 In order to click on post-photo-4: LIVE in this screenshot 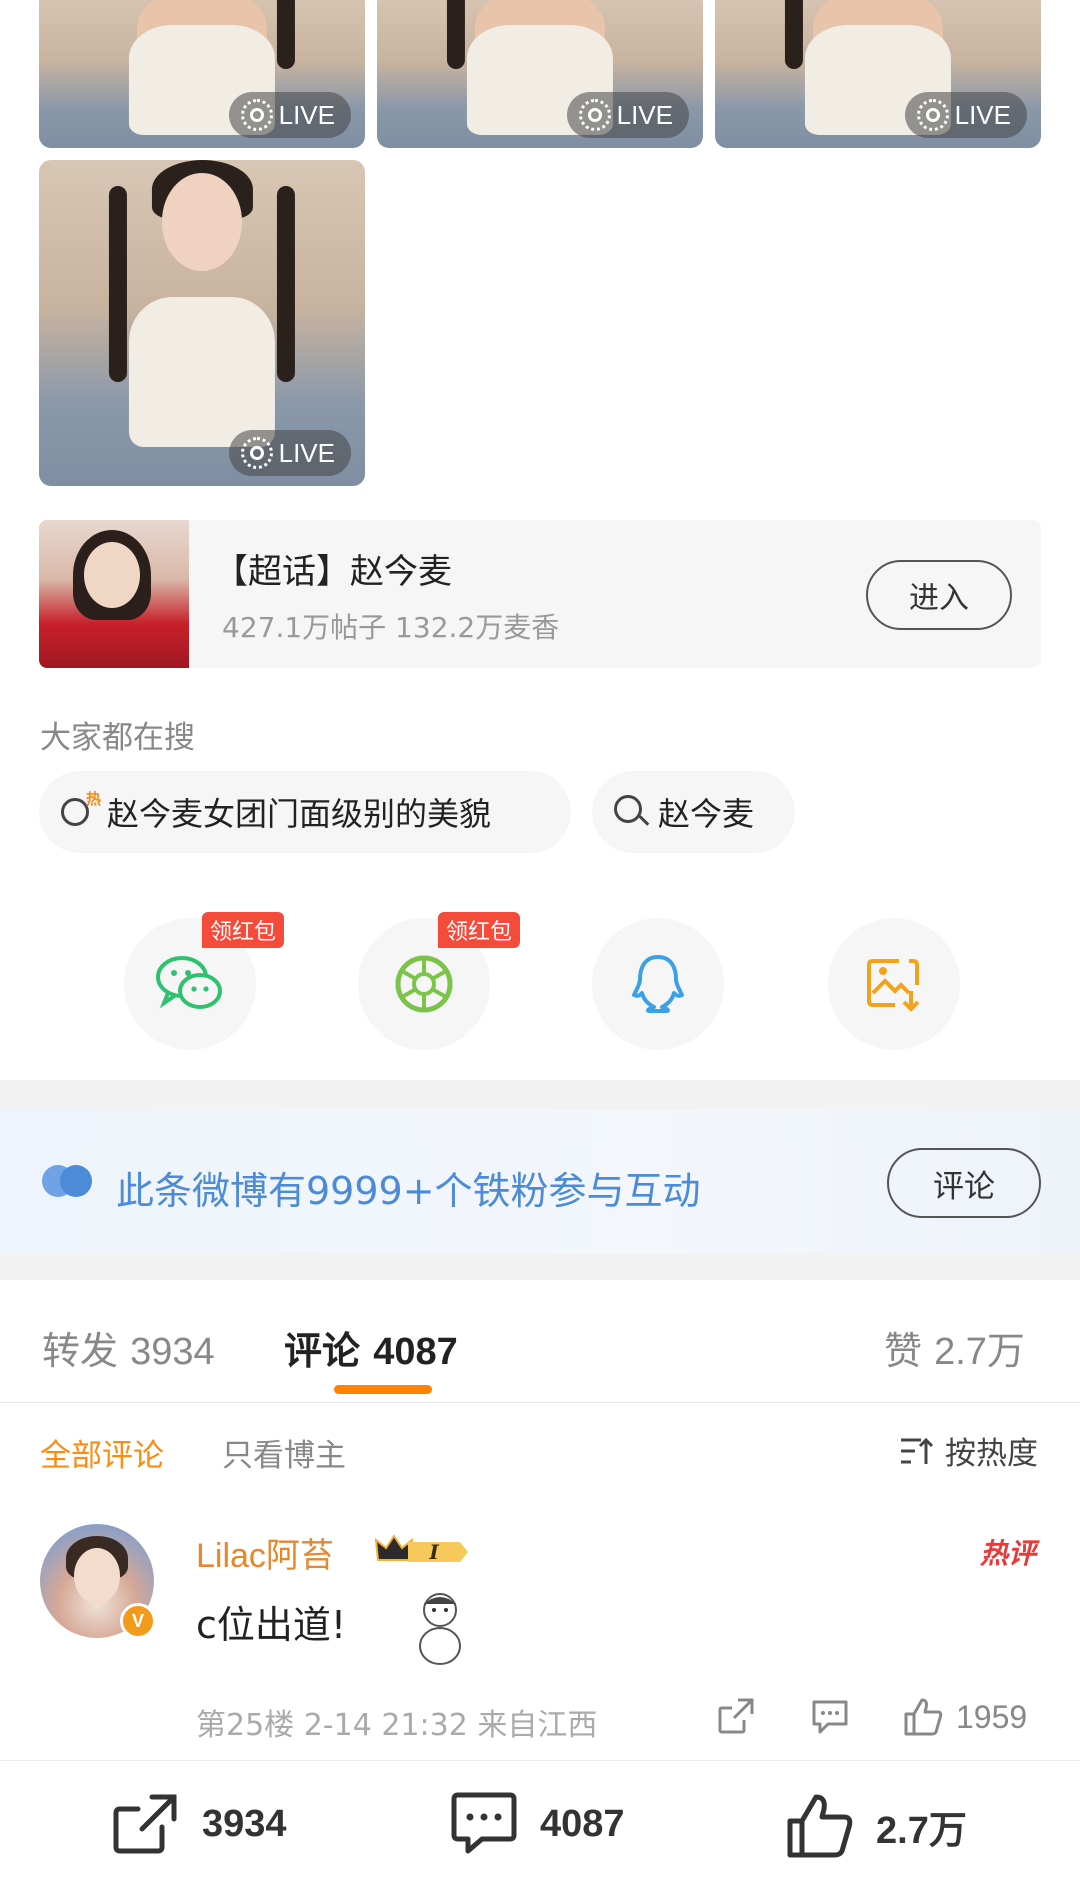, I will do `click(202, 323)`.